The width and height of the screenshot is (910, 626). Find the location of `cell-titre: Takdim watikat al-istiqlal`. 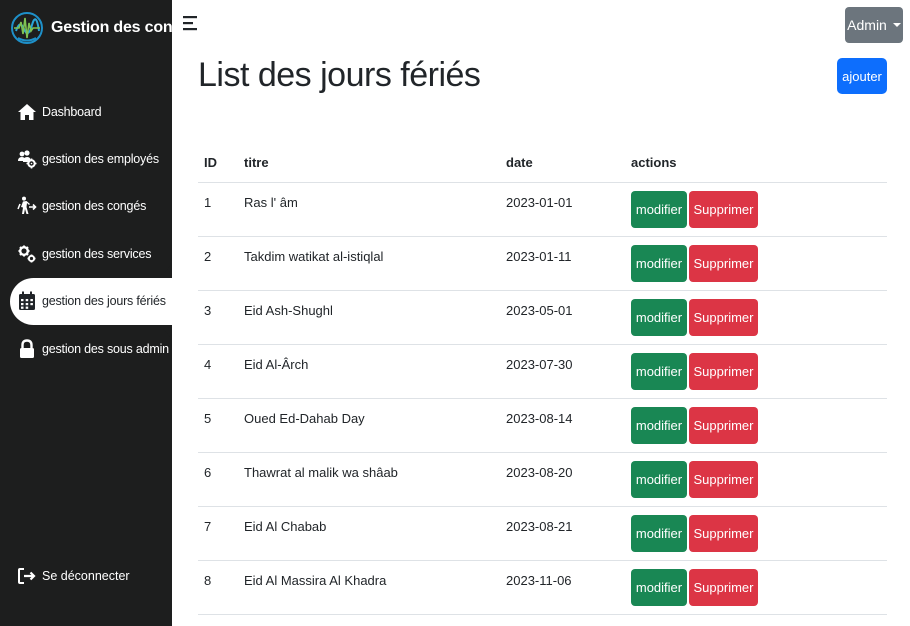

cell-titre: Takdim watikat al-istiqlal is located at coordinates (314, 256).